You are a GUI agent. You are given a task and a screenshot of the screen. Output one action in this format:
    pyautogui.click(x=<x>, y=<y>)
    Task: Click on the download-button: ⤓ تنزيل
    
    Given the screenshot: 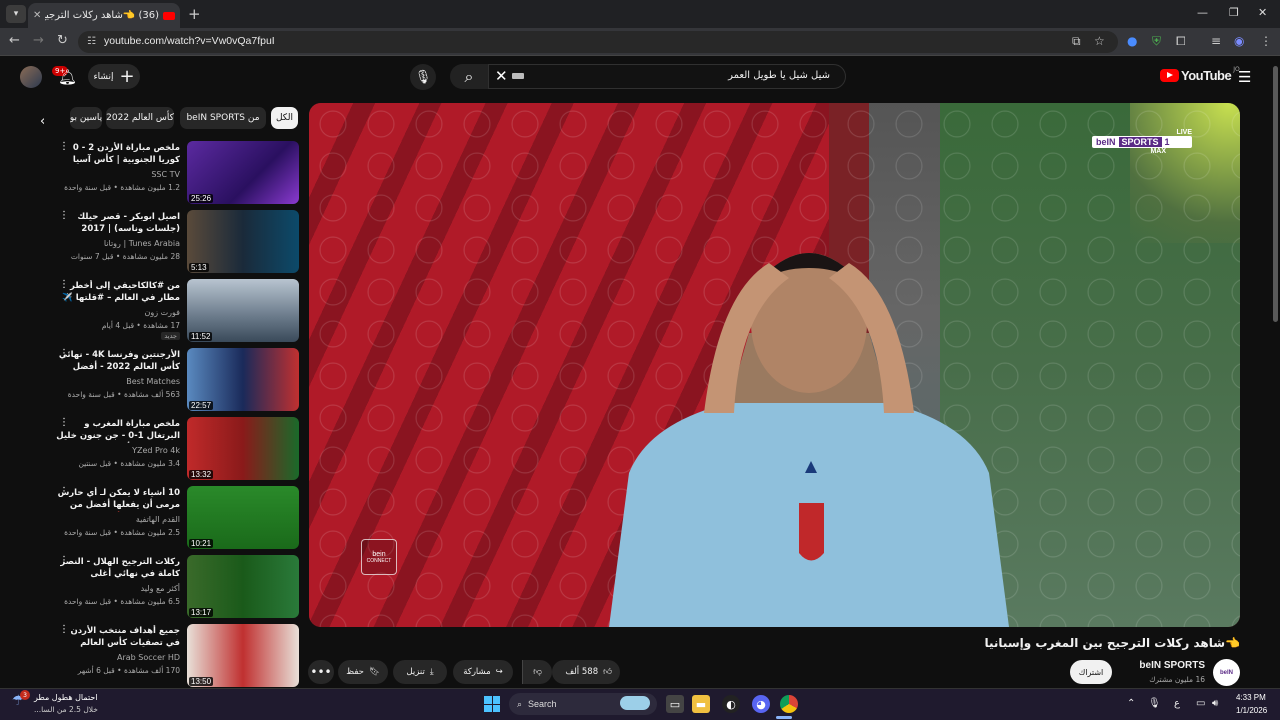 What is the action you would take?
    pyautogui.click(x=420, y=672)
    